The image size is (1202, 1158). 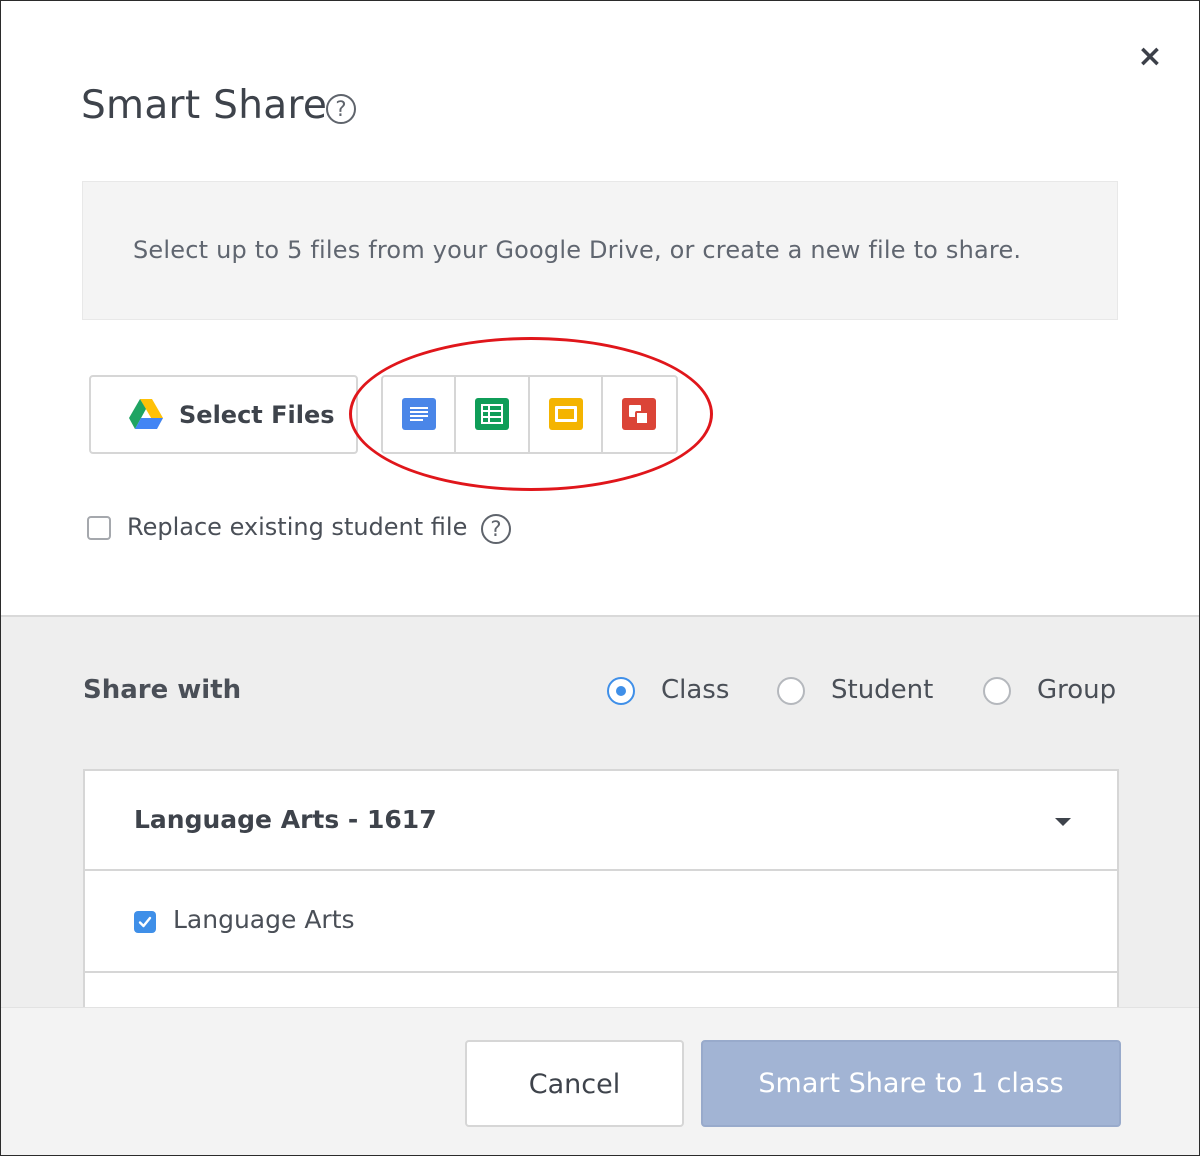 I want to click on cancel-button: Cancel, so click(x=574, y=1083).